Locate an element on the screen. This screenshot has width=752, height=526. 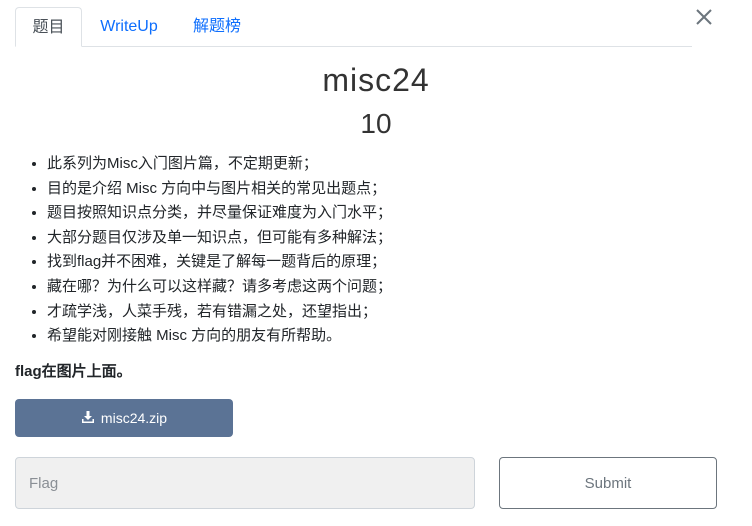
download-icon is located at coordinates (88, 418).